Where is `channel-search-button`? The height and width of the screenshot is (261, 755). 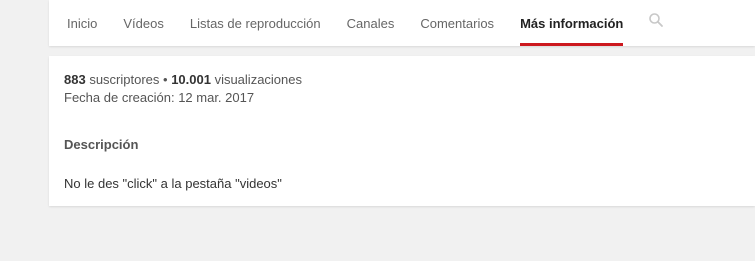 channel-search-button is located at coordinates (654, 23).